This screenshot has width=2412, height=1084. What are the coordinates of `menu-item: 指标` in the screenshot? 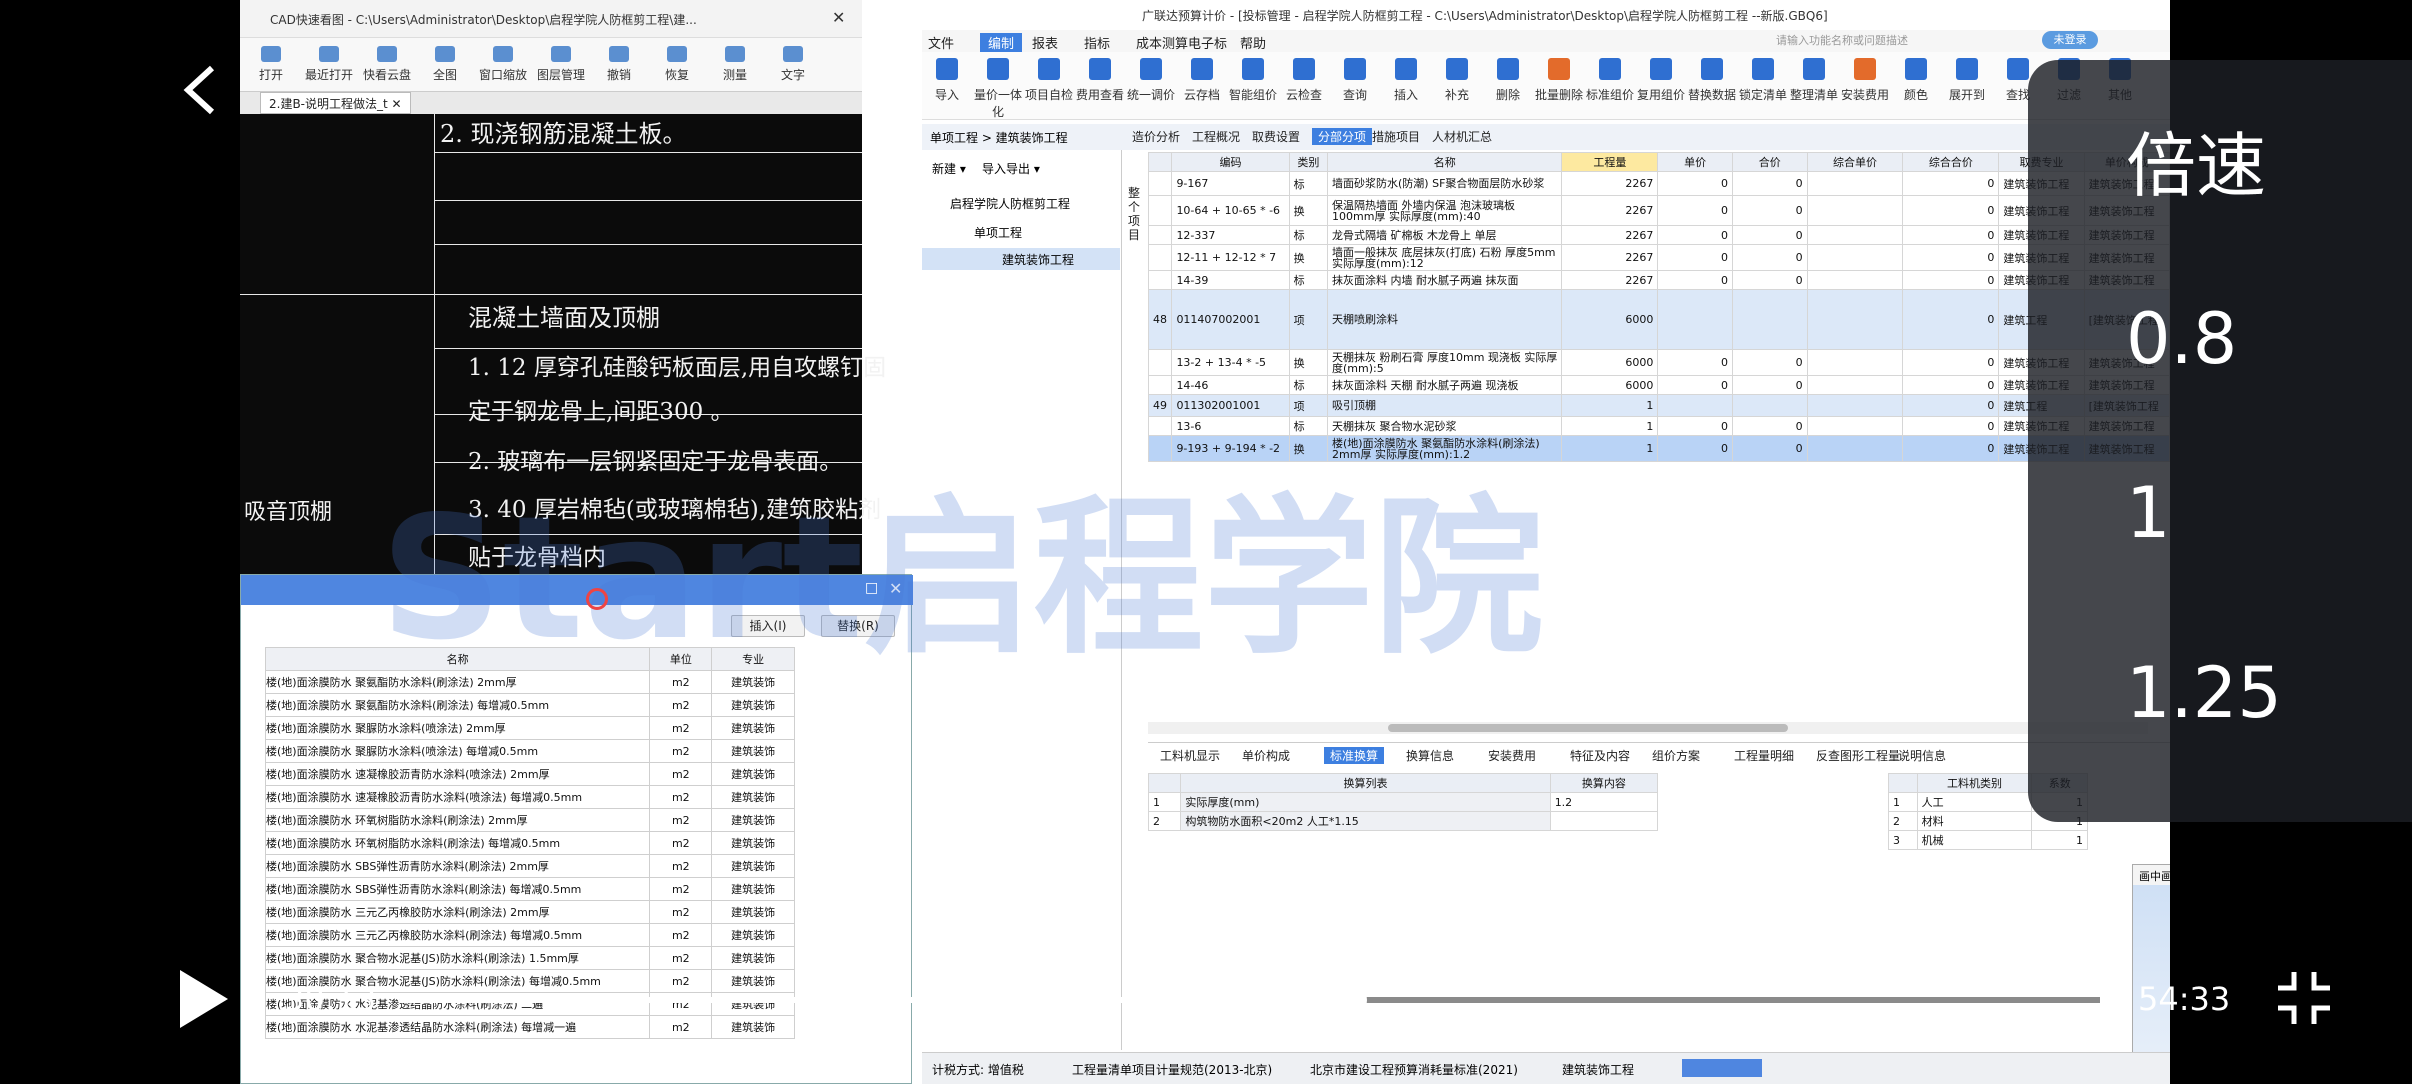 It's located at (1097, 42).